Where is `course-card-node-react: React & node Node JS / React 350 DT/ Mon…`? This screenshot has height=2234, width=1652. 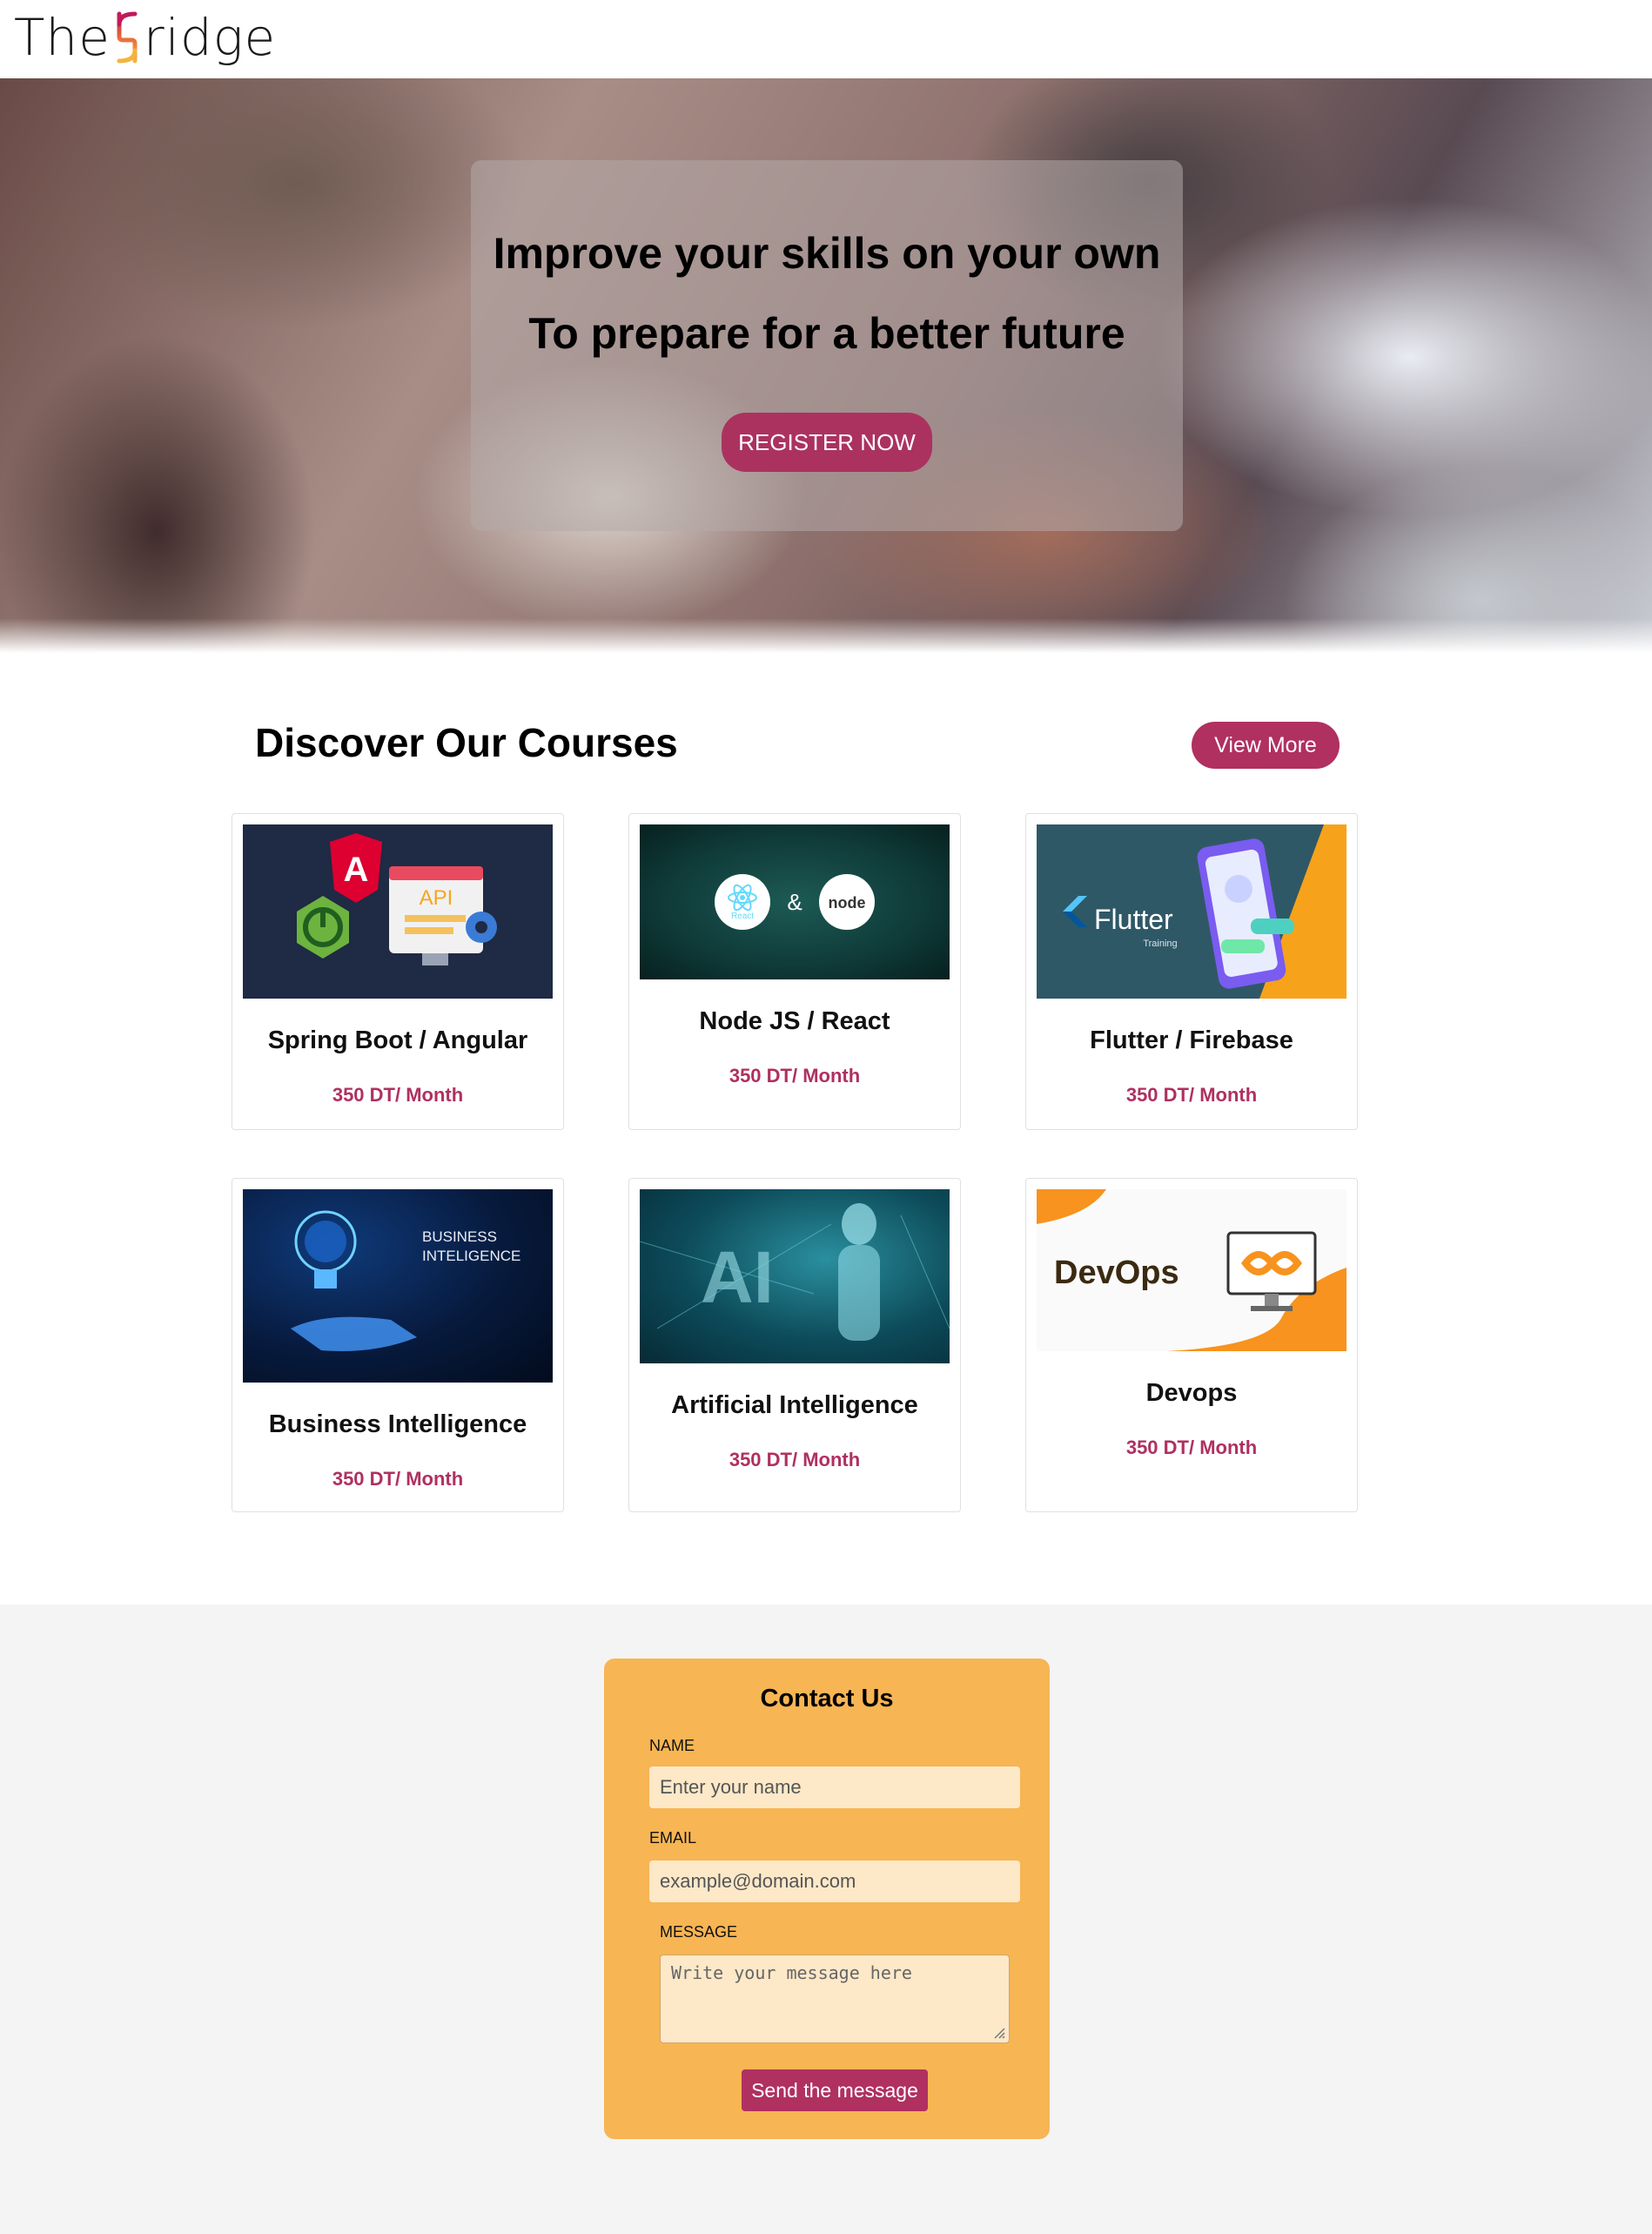
course-card-node-react: React & node Node JS / React 350 DT/ Mon… is located at coordinates (795, 971).